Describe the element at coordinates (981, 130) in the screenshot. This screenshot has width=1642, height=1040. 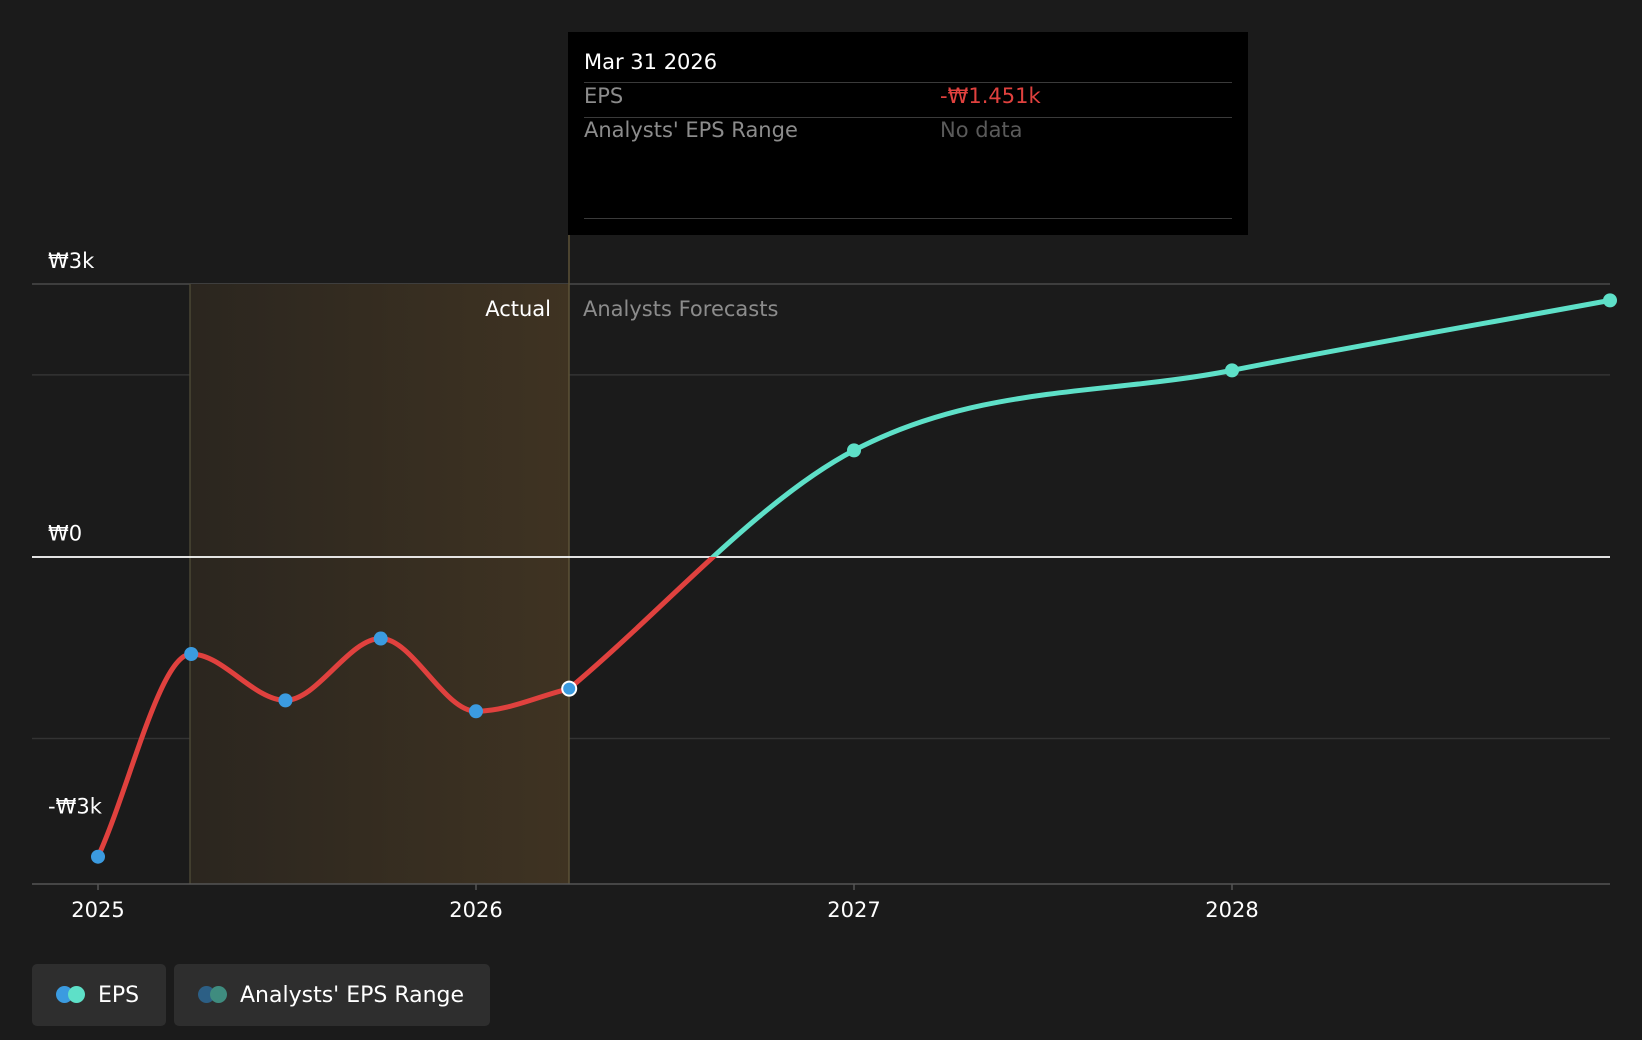
I see `tooltip-range-value: No data` at that location.